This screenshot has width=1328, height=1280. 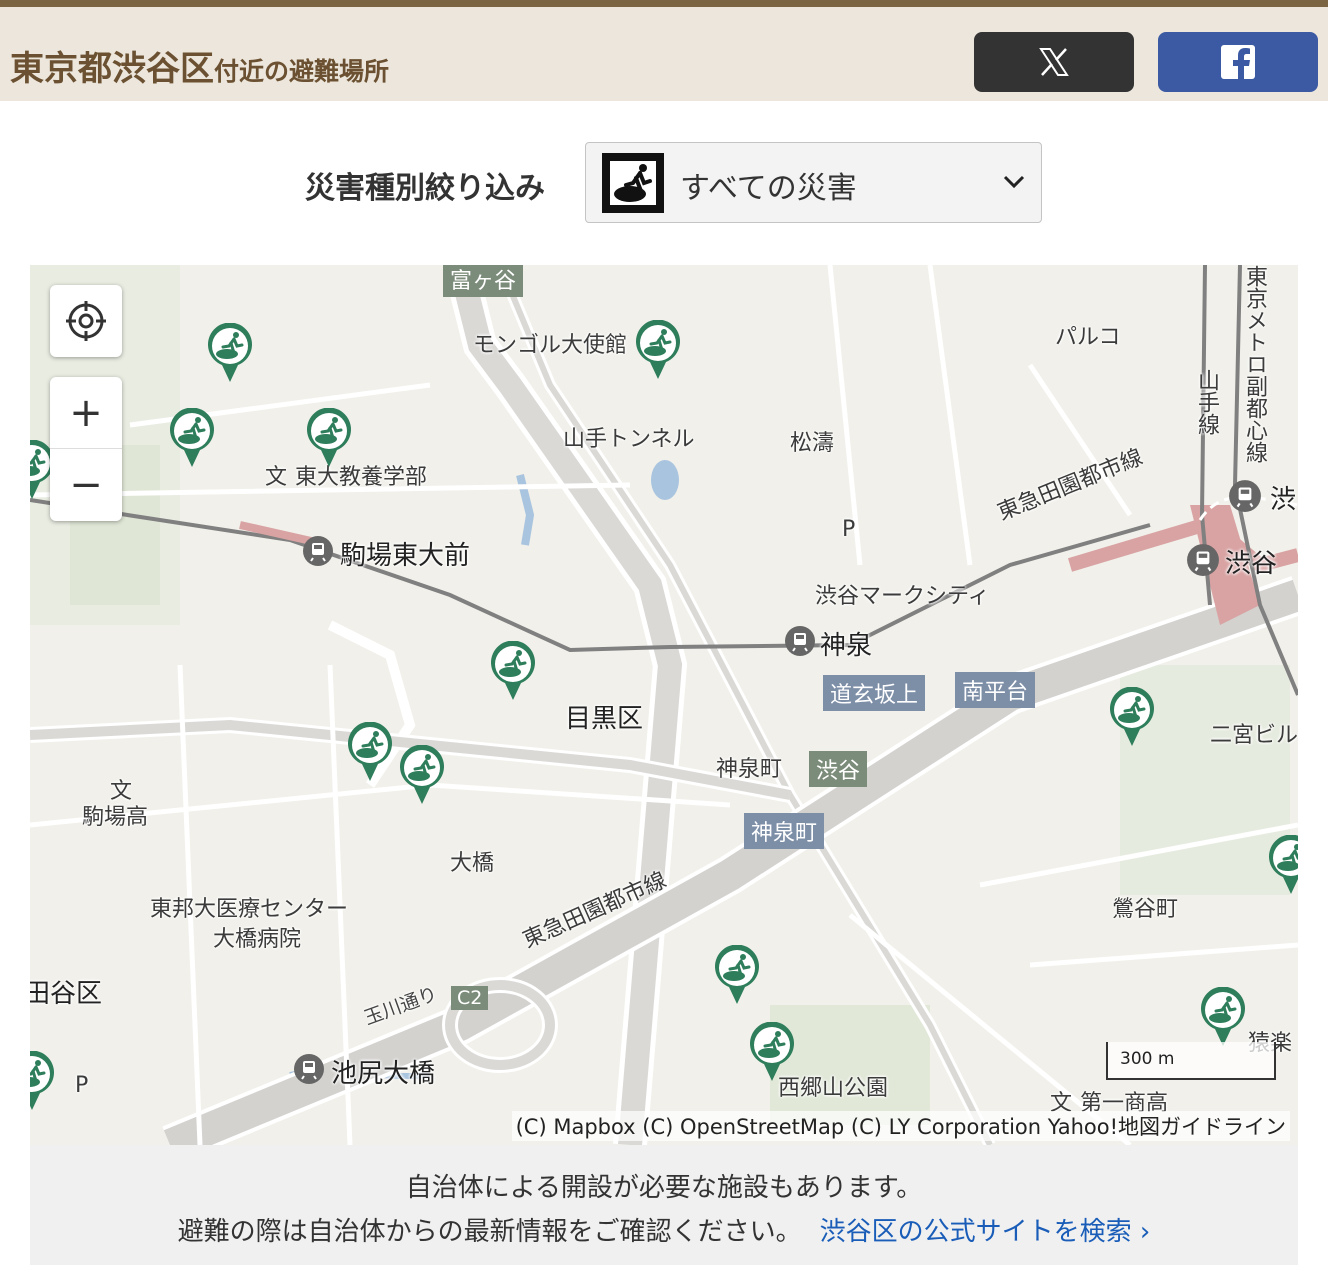 What do you see at coordinates (257, 939) in the screenshot?
I see `place-toho-hospital-2: 大橋病院` at bounding box center [257, 939].